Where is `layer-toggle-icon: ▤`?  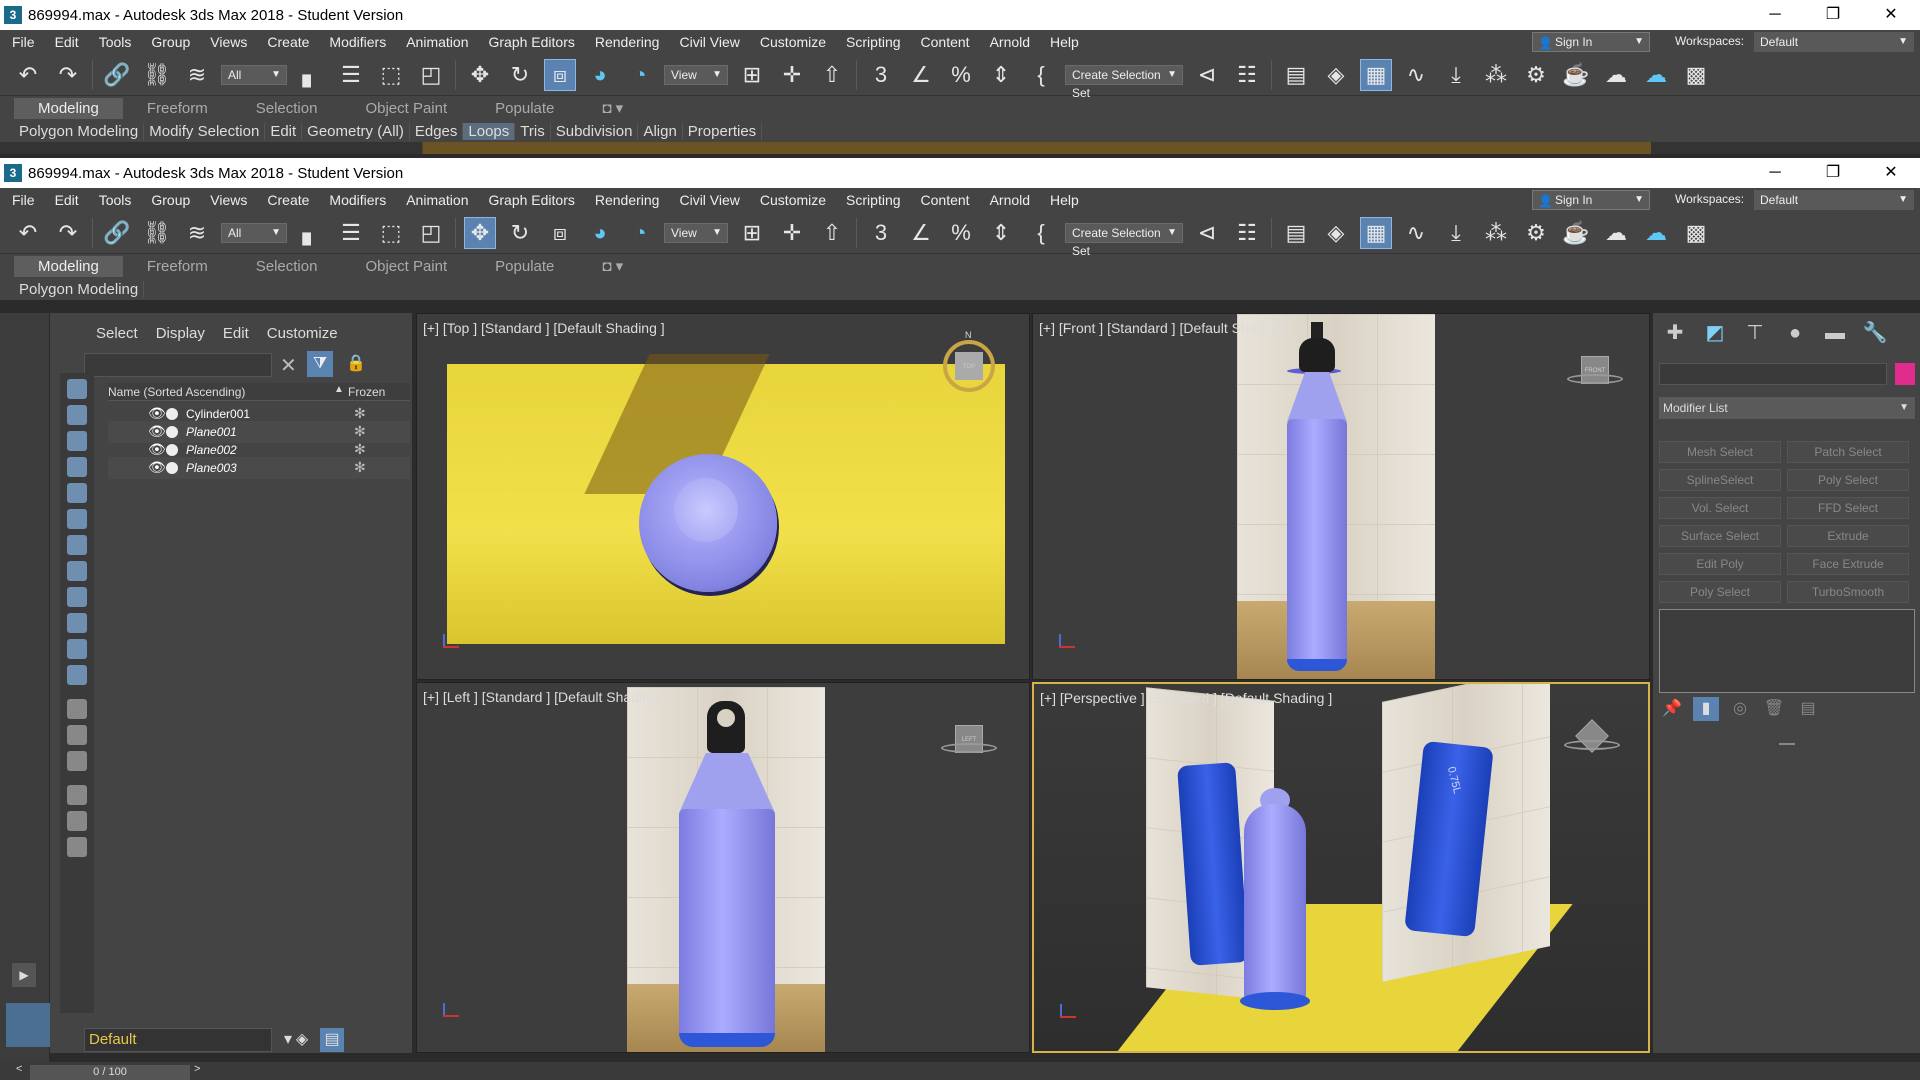
layer-toggle-icon: ▤ is located at coordinates (332, 1040).